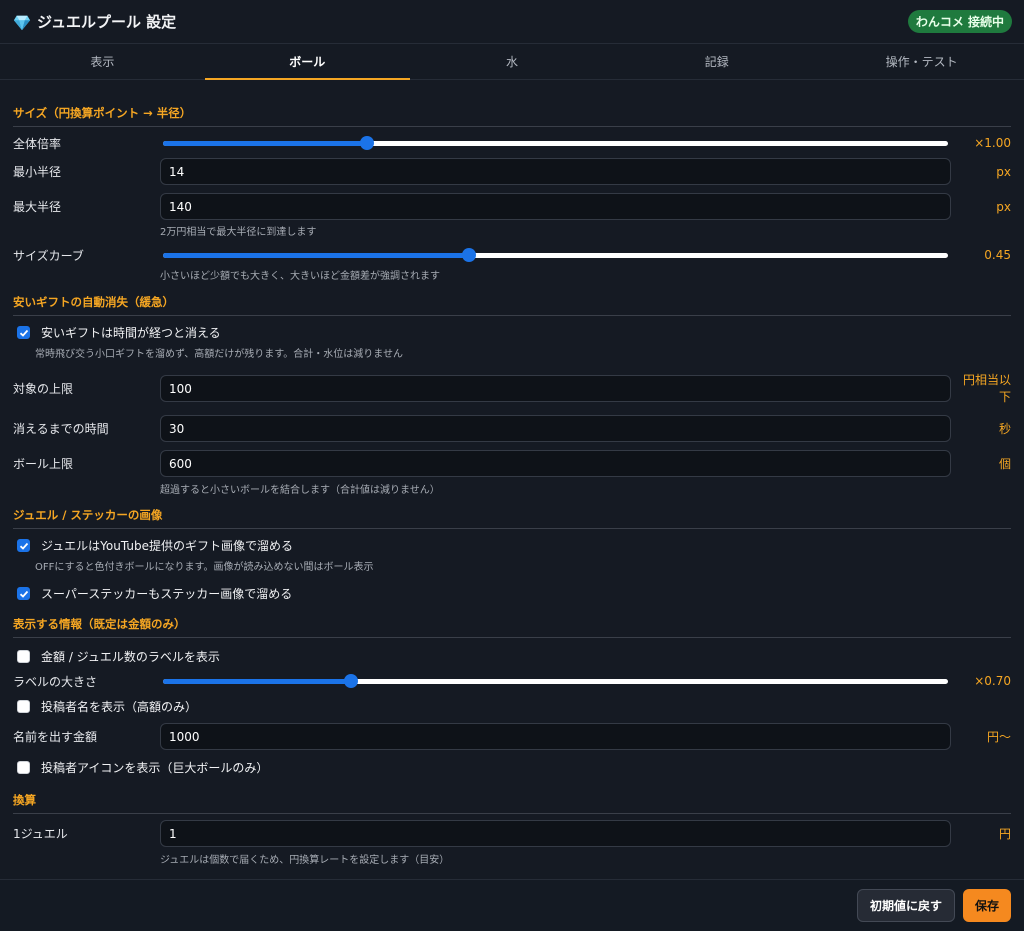  I want to click on ball-limit-label: ボール上限, so click(43, 464).